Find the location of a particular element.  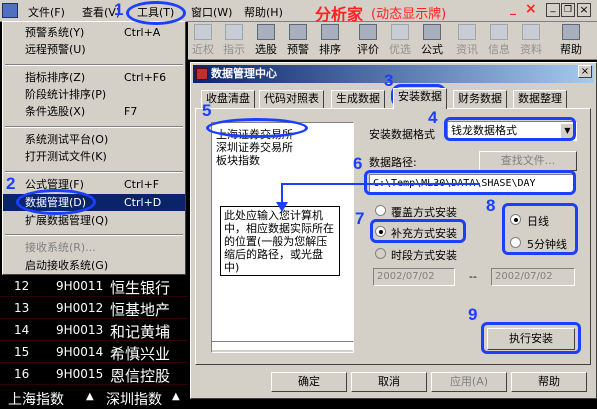

table-row: 16 9H0015 恩信控股 is located at coordinates (94, 374).